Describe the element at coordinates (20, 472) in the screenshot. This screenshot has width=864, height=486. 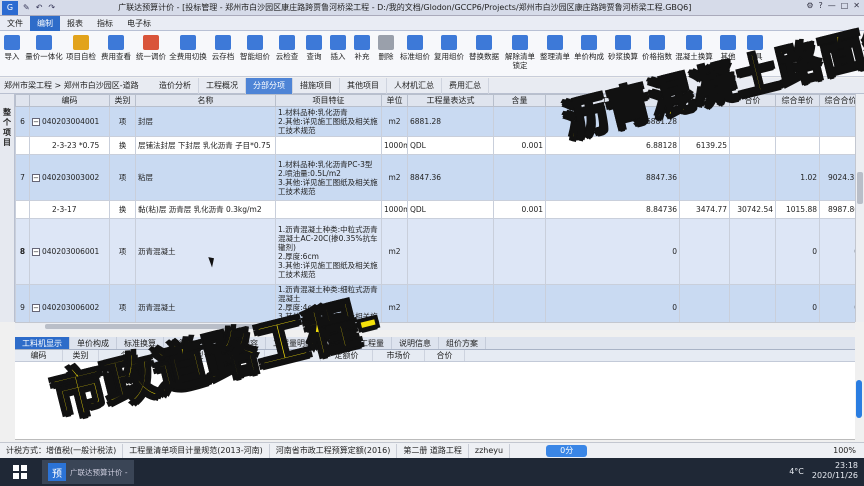
I see `start-button` at that location.